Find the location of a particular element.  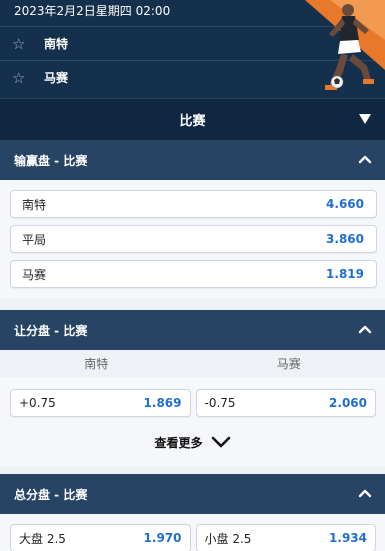

market-body-totals: 大盘 2.5 1.970 小盘 2.5 1.934 is located at coordinates (192, 532).